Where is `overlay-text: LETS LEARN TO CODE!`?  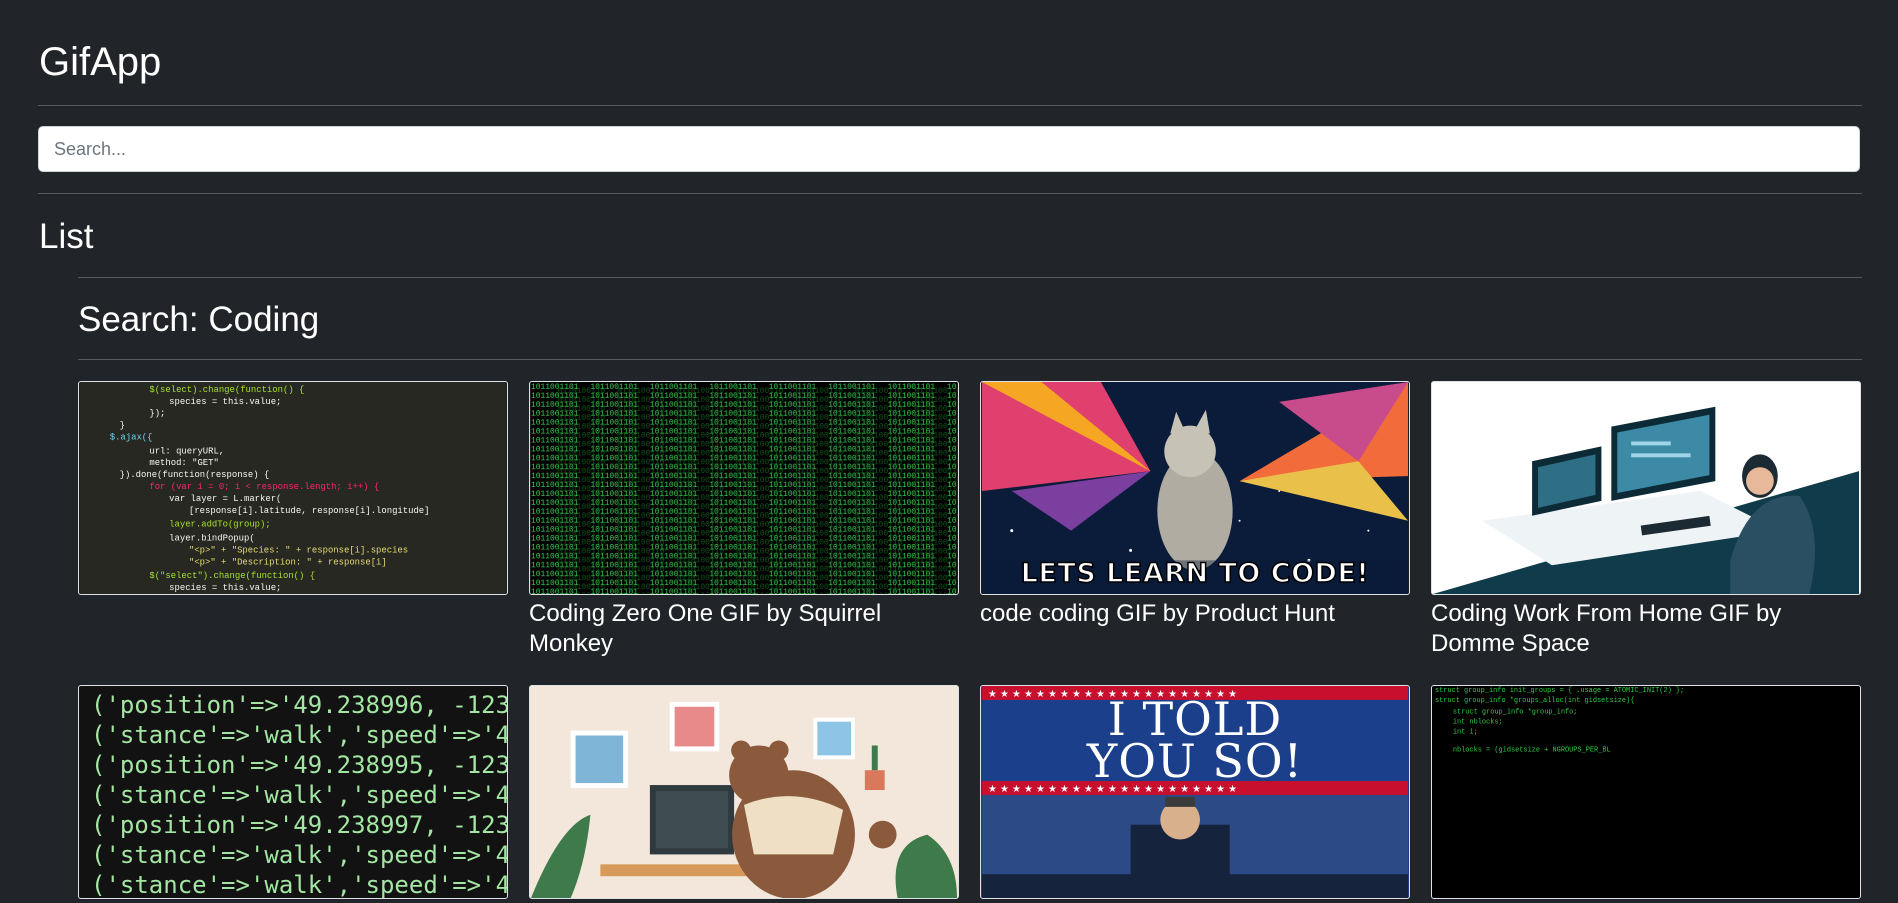
overlay-text: LETS LEARN TO CODE! is located at coordinates (1195, 573).